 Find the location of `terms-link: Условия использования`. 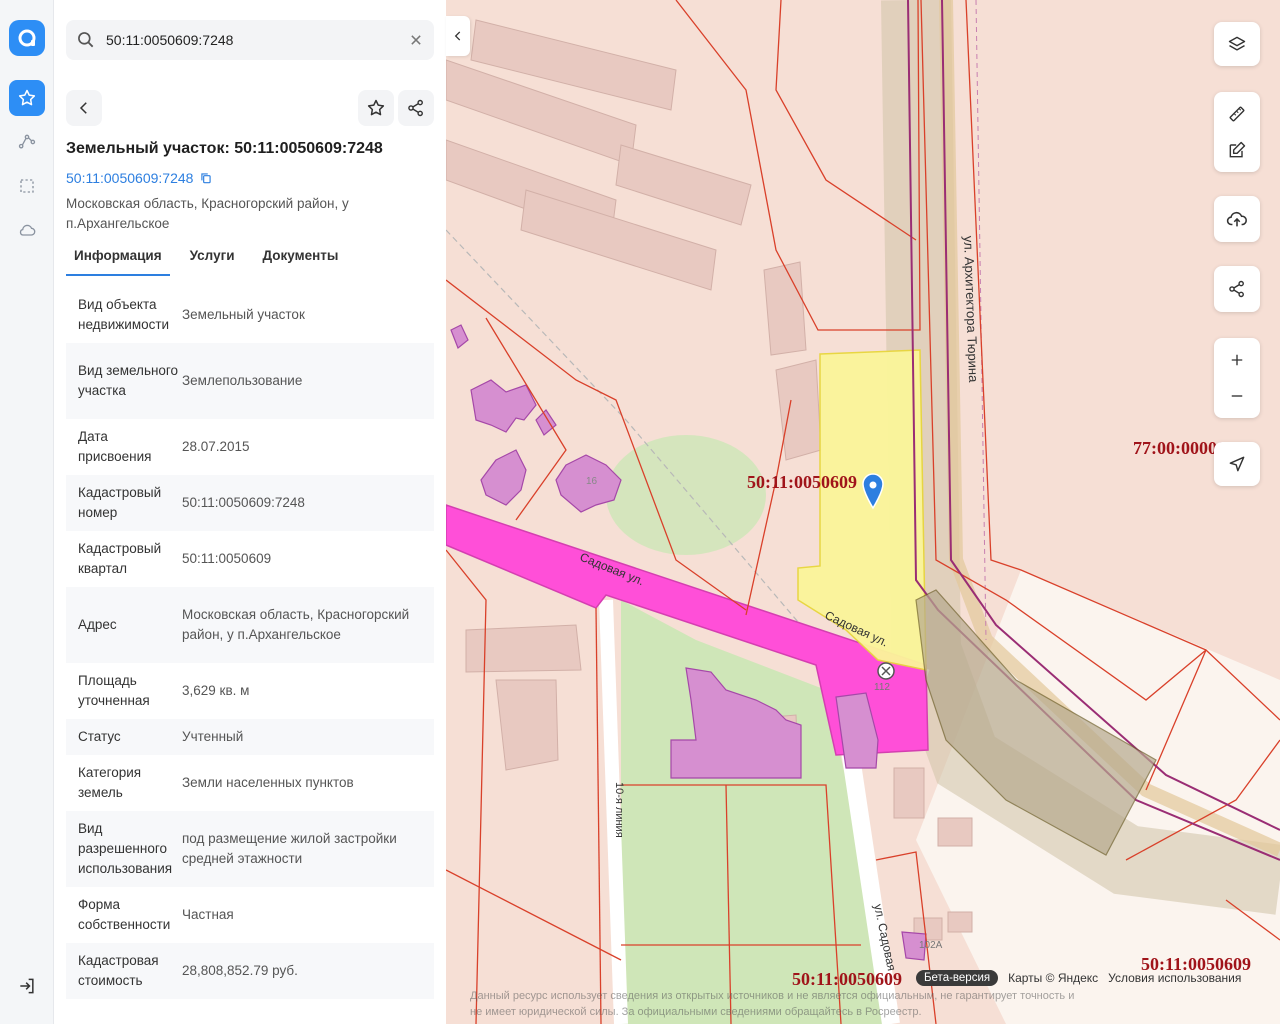

terms-link: Условия использования is located at coordinates (1174, 978).